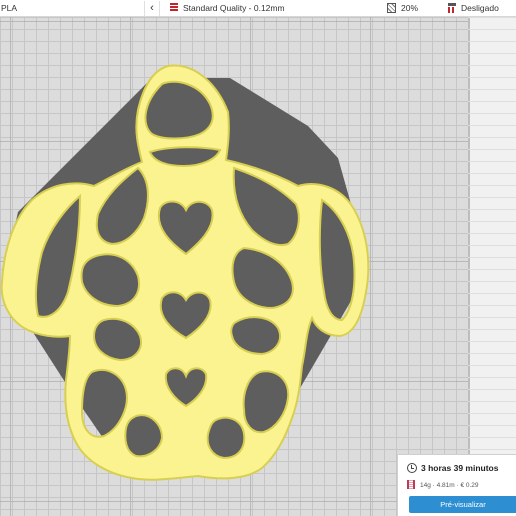 The image size is (516, 516). Describe the element at coordinates (460, 468) in the screenshot. I see `print-time: 3 horas 39 minutos` at that location.